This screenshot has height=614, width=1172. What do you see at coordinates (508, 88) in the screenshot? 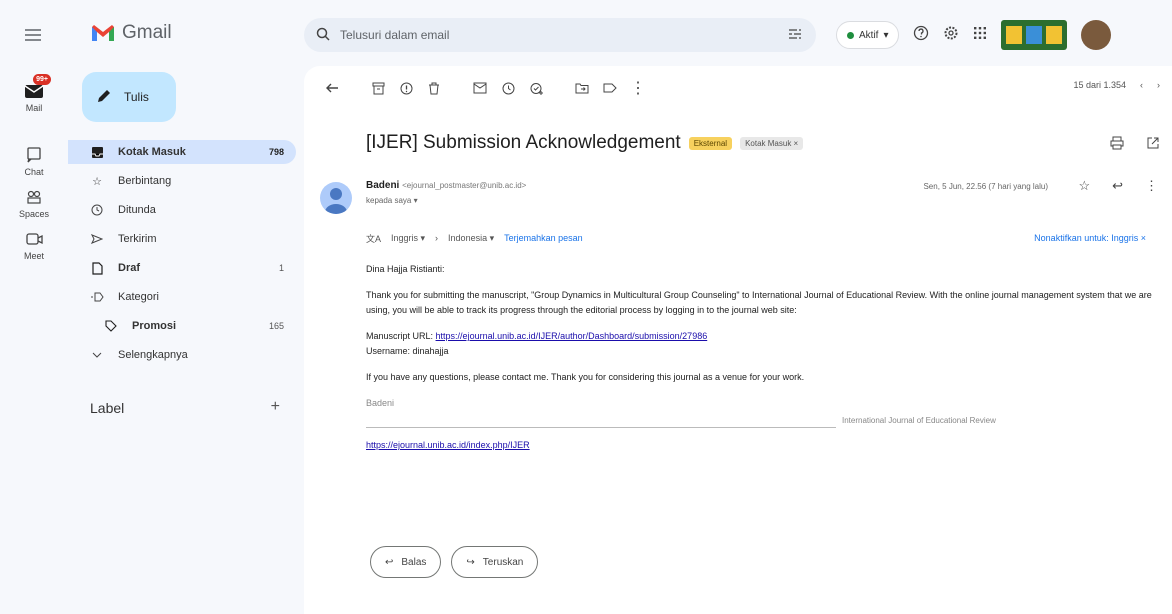
I see `snooze-icon` at bounding box center [508, 88].